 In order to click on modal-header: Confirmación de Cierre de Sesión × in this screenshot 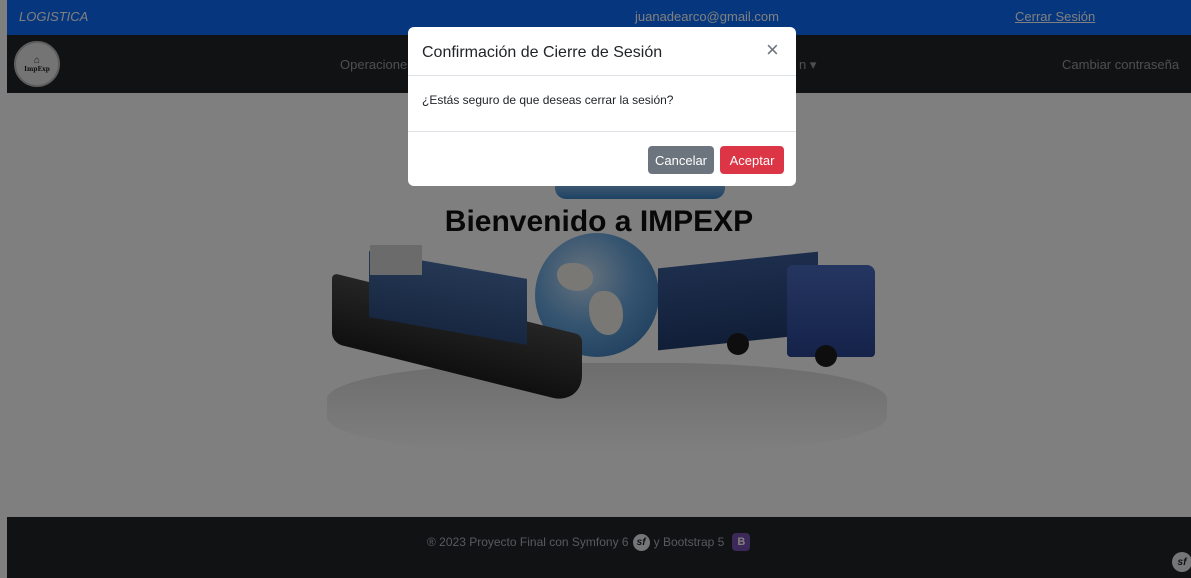, I will do `click(602, 51)`.